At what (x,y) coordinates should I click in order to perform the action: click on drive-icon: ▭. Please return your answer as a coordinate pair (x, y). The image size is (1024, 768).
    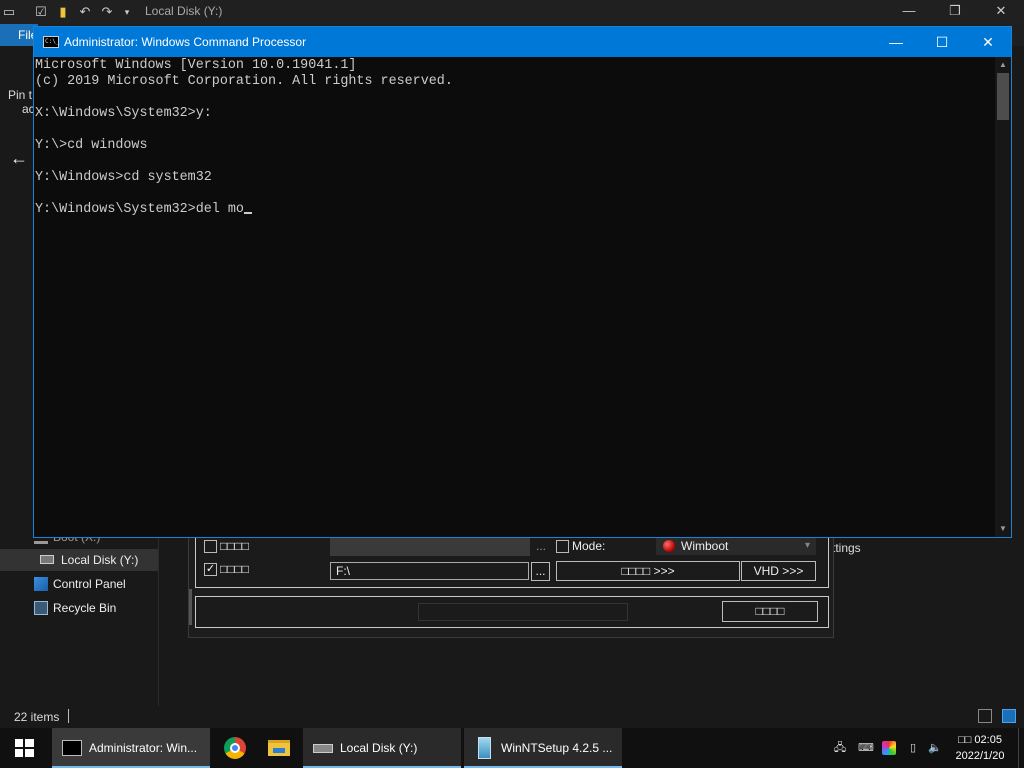
    Looking at the image, I should click on (9, 11).